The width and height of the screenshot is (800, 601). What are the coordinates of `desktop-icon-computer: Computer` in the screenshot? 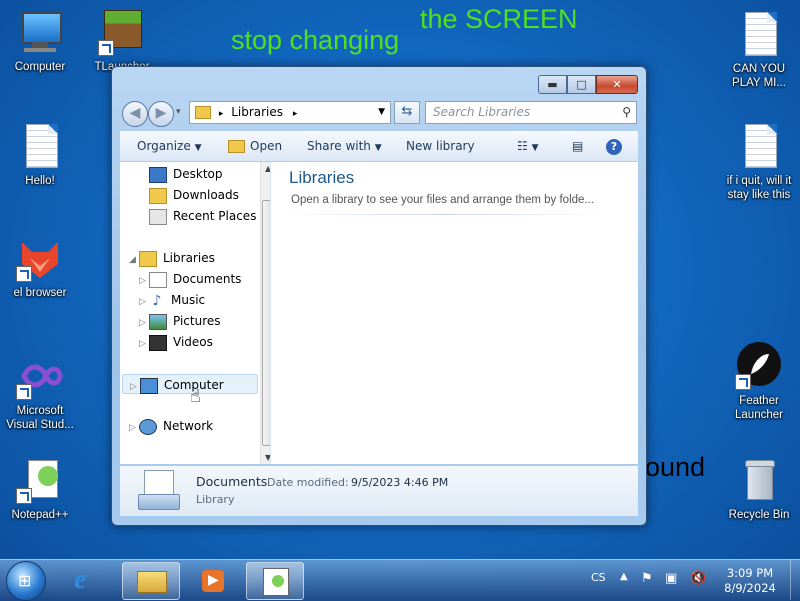 It's located at (40, 41).